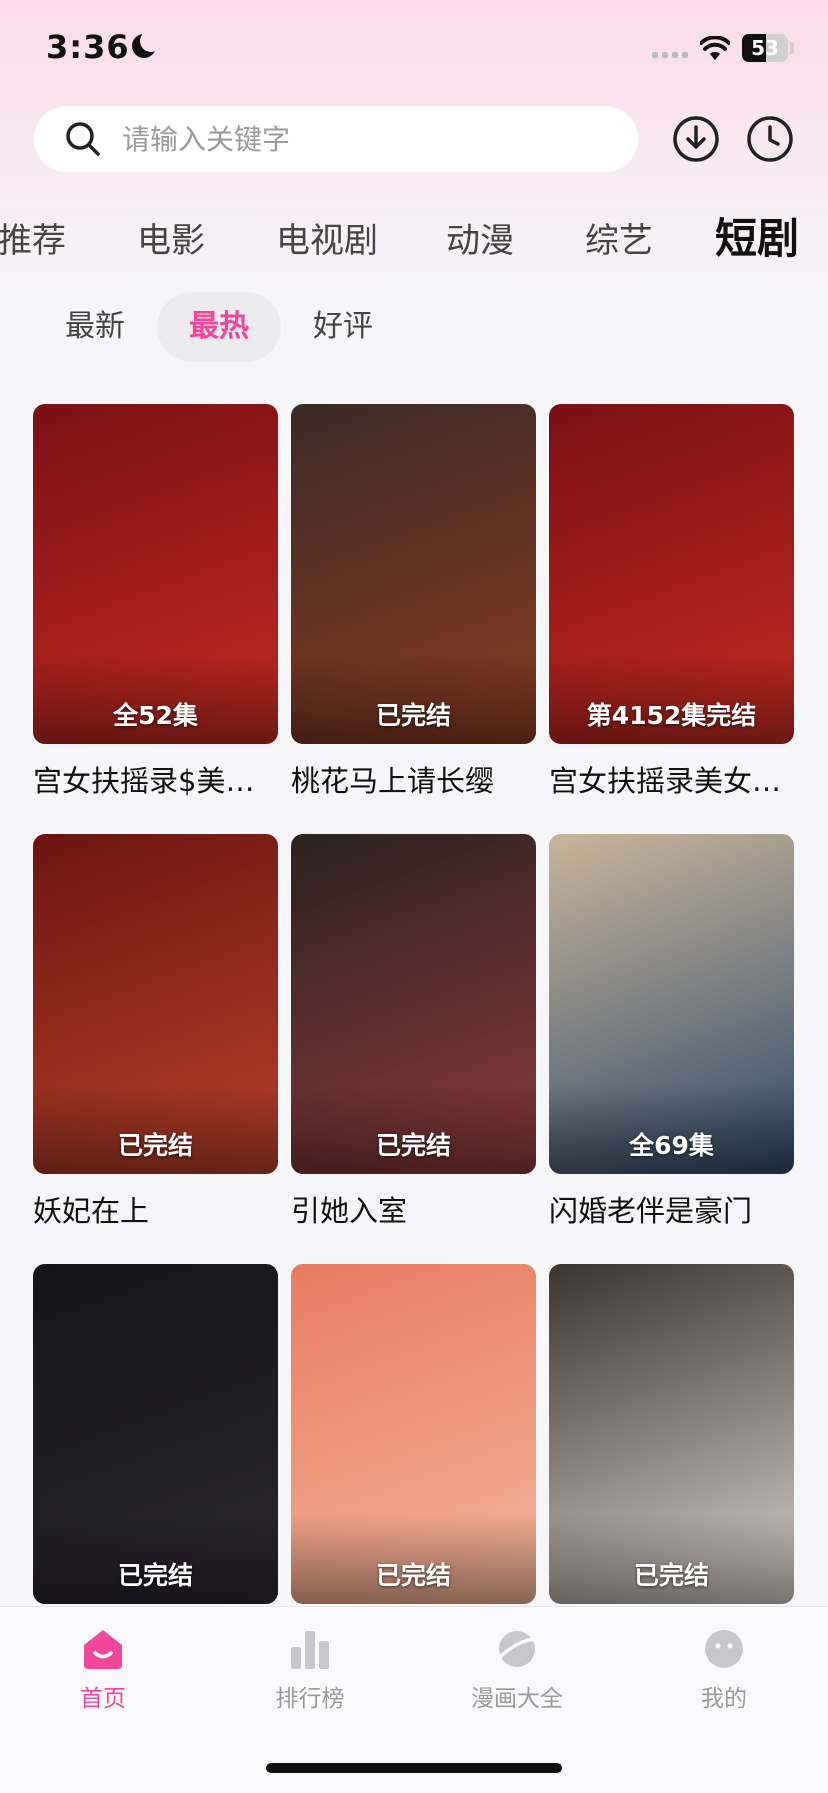  Describe the element at coordinates (414, 1768) in the screenshot. I see `home-indicator` at that location.